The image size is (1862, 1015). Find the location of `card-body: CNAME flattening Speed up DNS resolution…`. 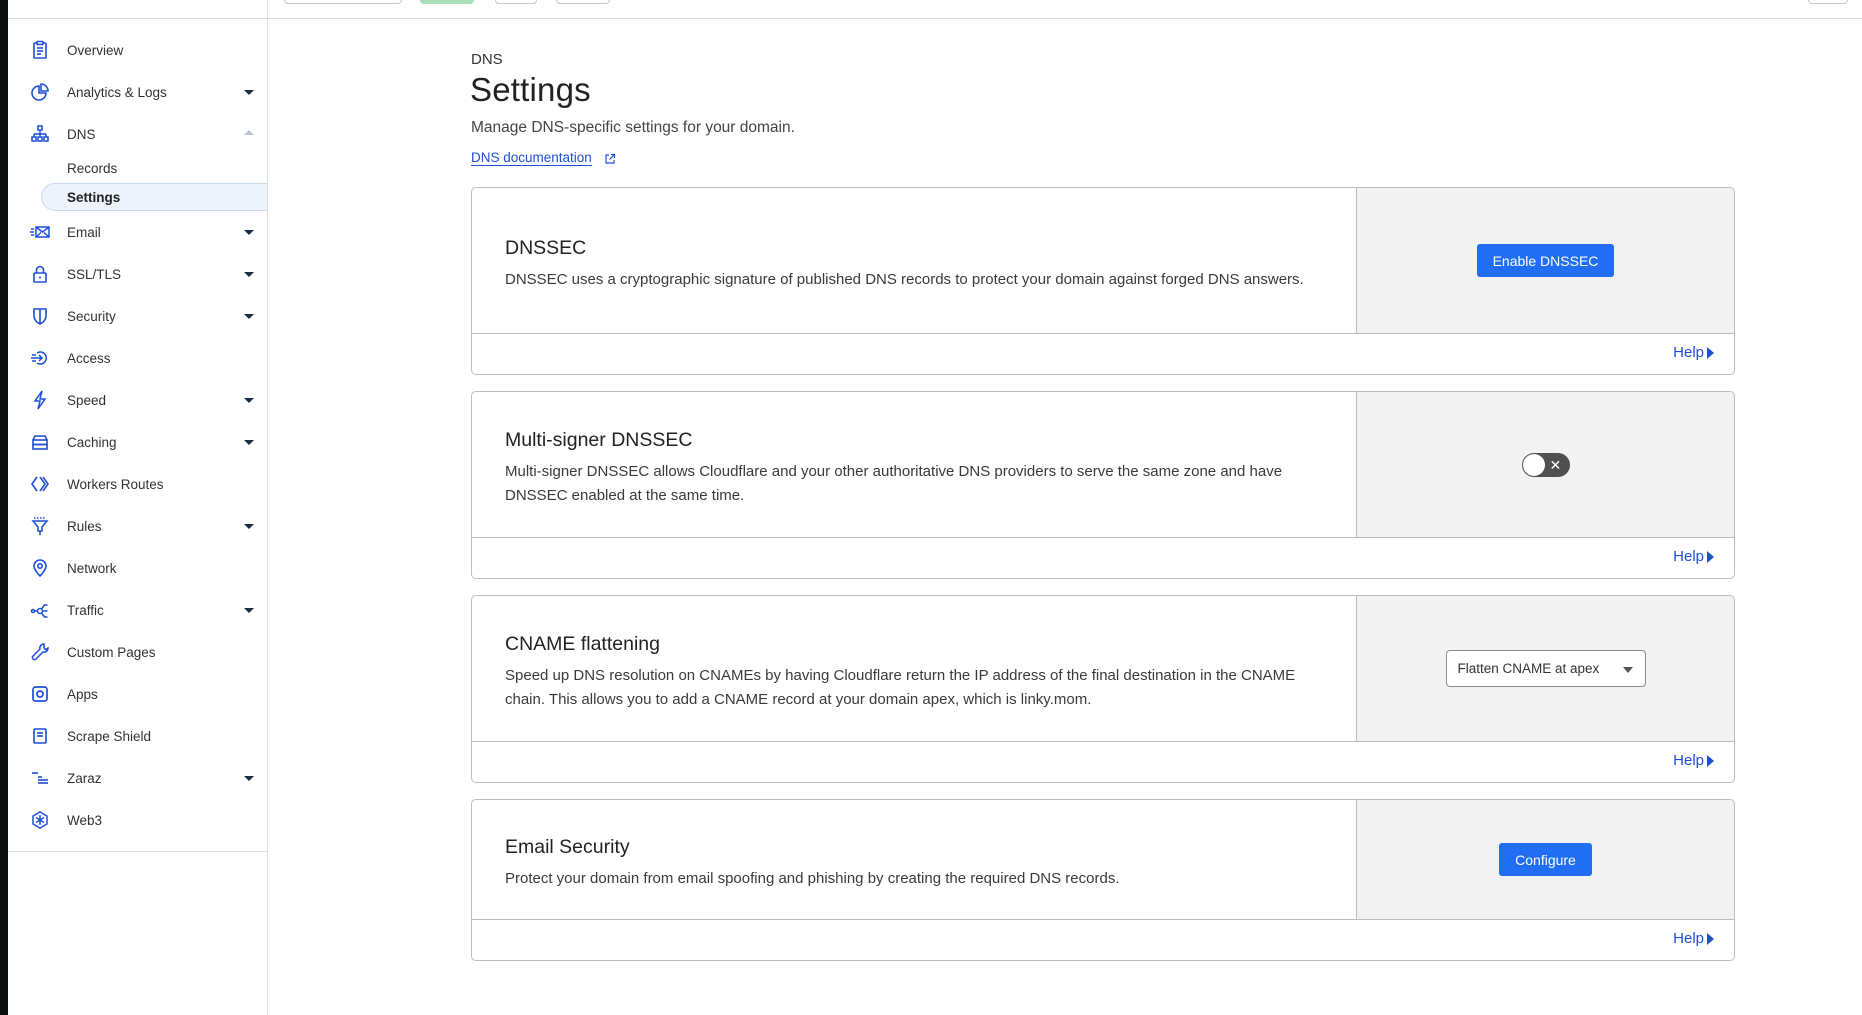

card-body: CNAME flattening Speed up DNS resolution… is located at coordinates (1103, 669).